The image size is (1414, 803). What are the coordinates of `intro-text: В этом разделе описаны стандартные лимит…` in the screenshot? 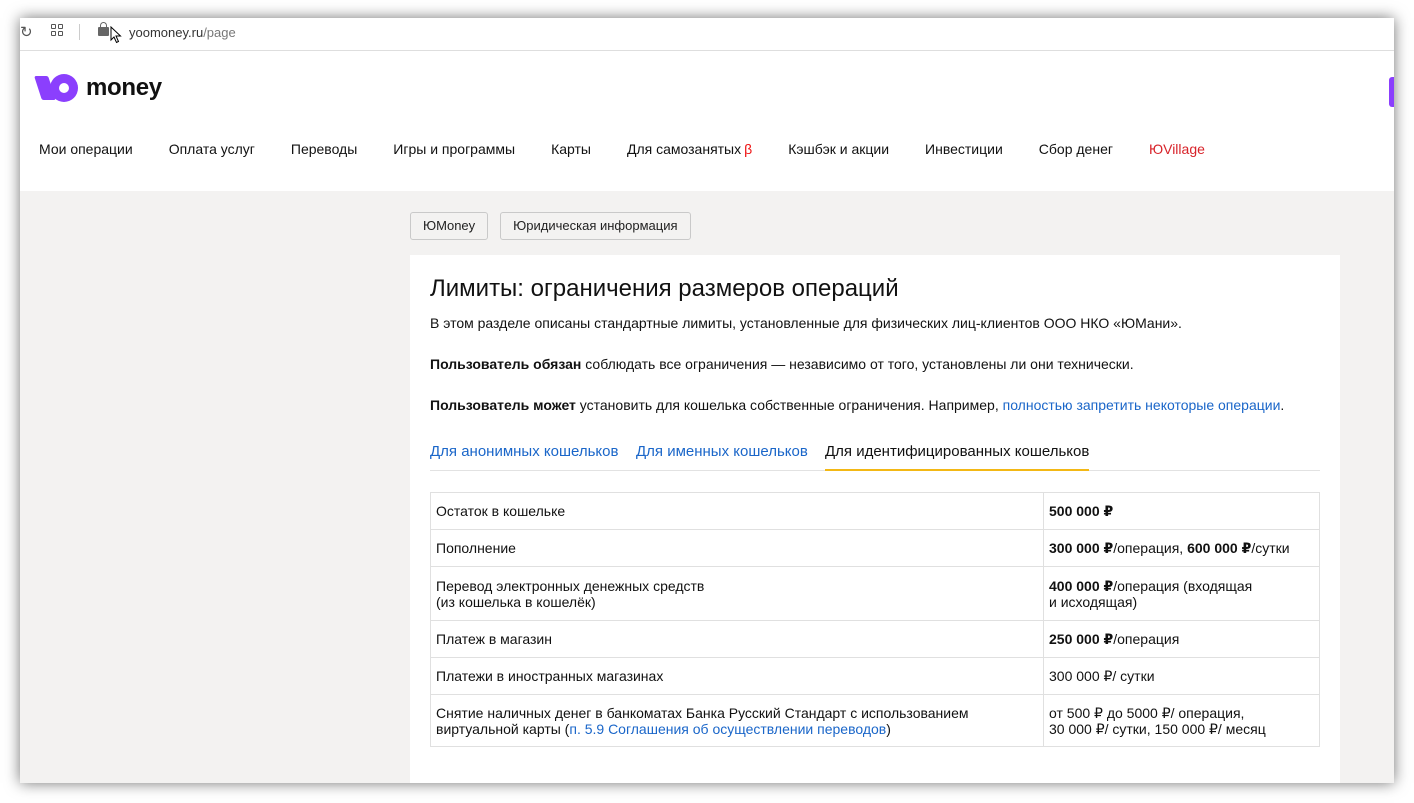 It's located at (806, 323).